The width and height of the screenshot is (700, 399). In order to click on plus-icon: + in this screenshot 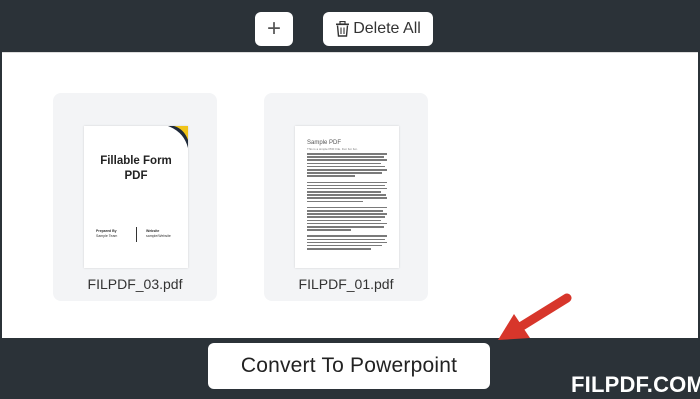, I will do `click(273, 28)`.